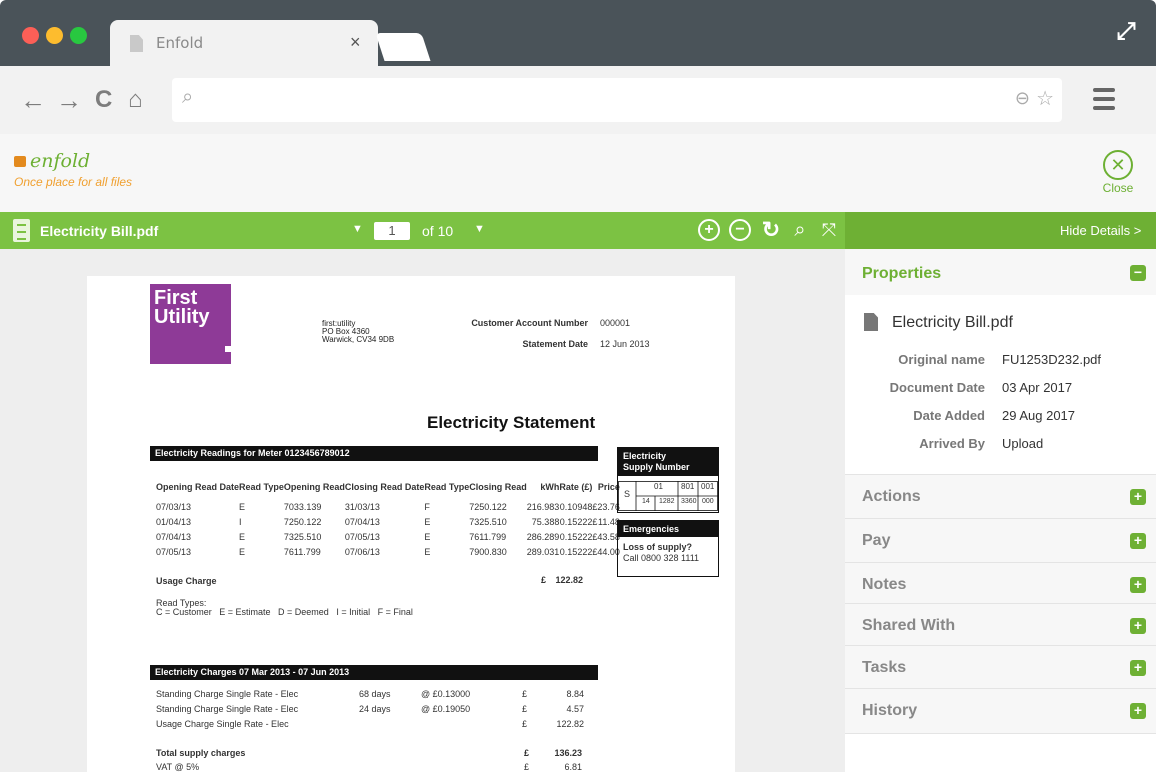 This screenshot has width=1156, height=772. Describe the element at coordinates (99, 231) in the screenshot. I see `document-name: Electricity Bill.pdf` at that location.